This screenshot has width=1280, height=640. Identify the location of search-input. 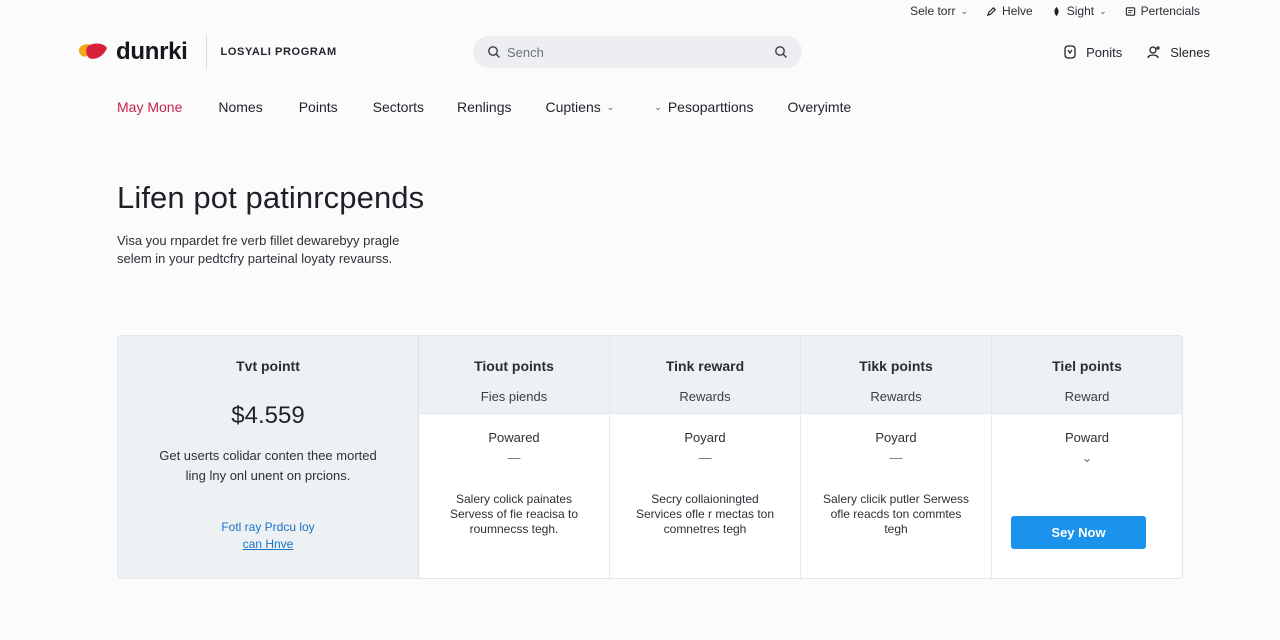
(640, 52).